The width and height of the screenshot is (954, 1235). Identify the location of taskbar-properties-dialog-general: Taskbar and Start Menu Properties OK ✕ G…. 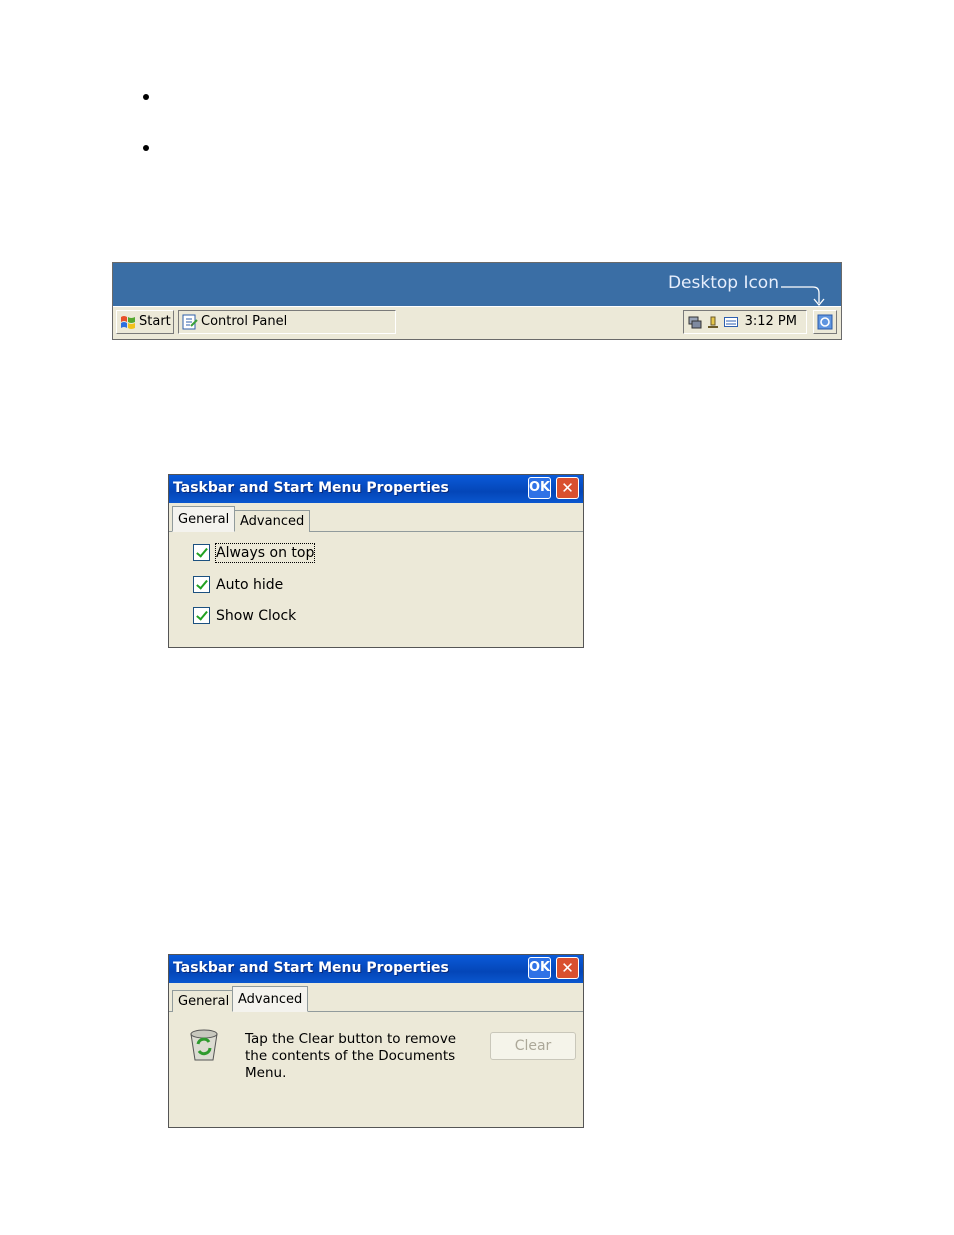
(376, 561).